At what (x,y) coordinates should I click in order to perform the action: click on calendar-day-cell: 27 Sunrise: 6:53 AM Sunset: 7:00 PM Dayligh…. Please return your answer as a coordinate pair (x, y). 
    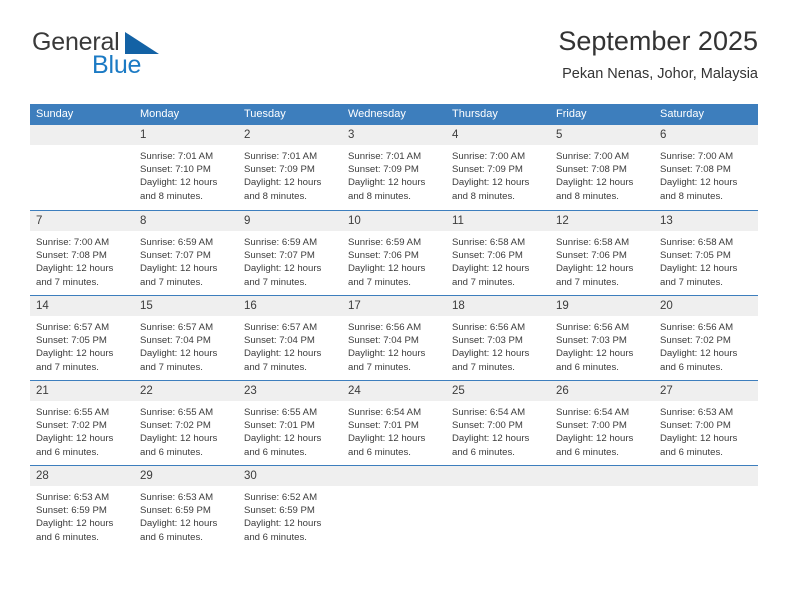
    Looking at the image, I should click on (706, 423).